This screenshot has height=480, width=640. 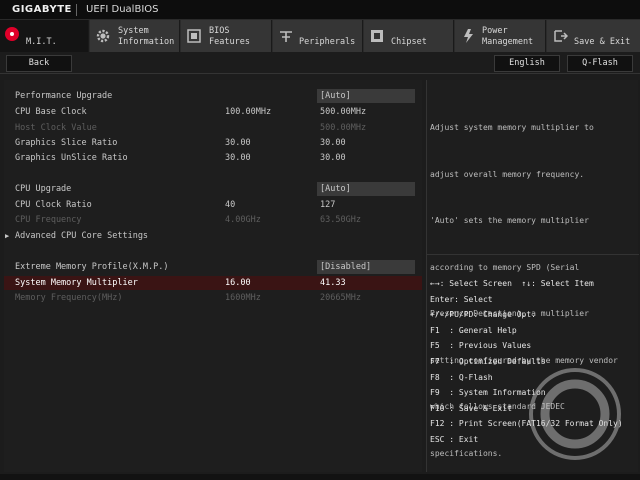 I want to click on bios-title: UEFI DualBIOS, so click(x=122, y=9).